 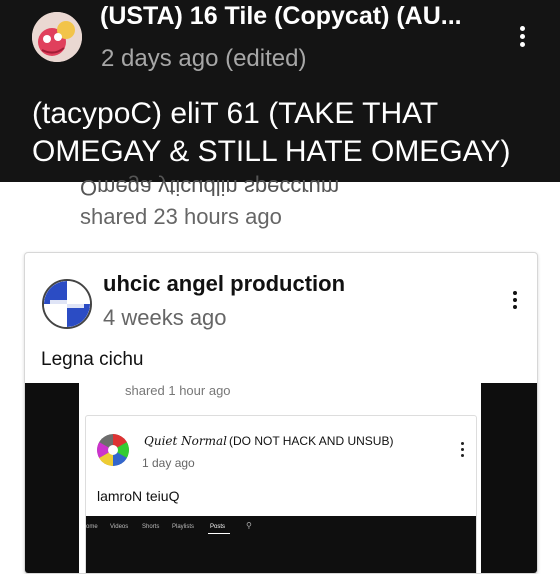 I want to click on tab-home: ome, so click(x=92, y=527).